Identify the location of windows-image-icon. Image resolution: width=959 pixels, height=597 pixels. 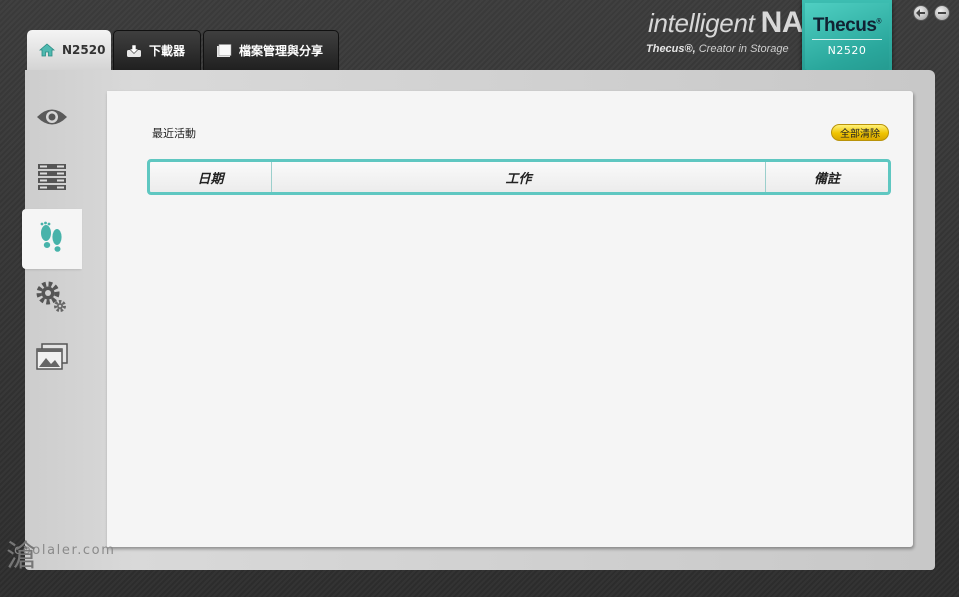
(52, 359).